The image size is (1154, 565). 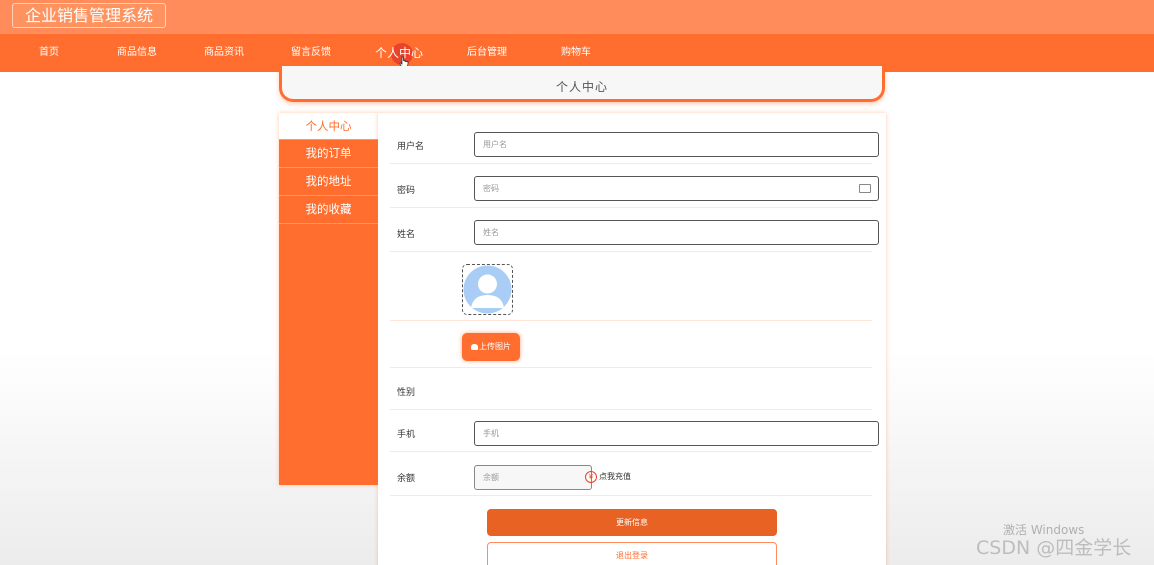 I want to click on avatar-preview, so click(x=487, y=289).